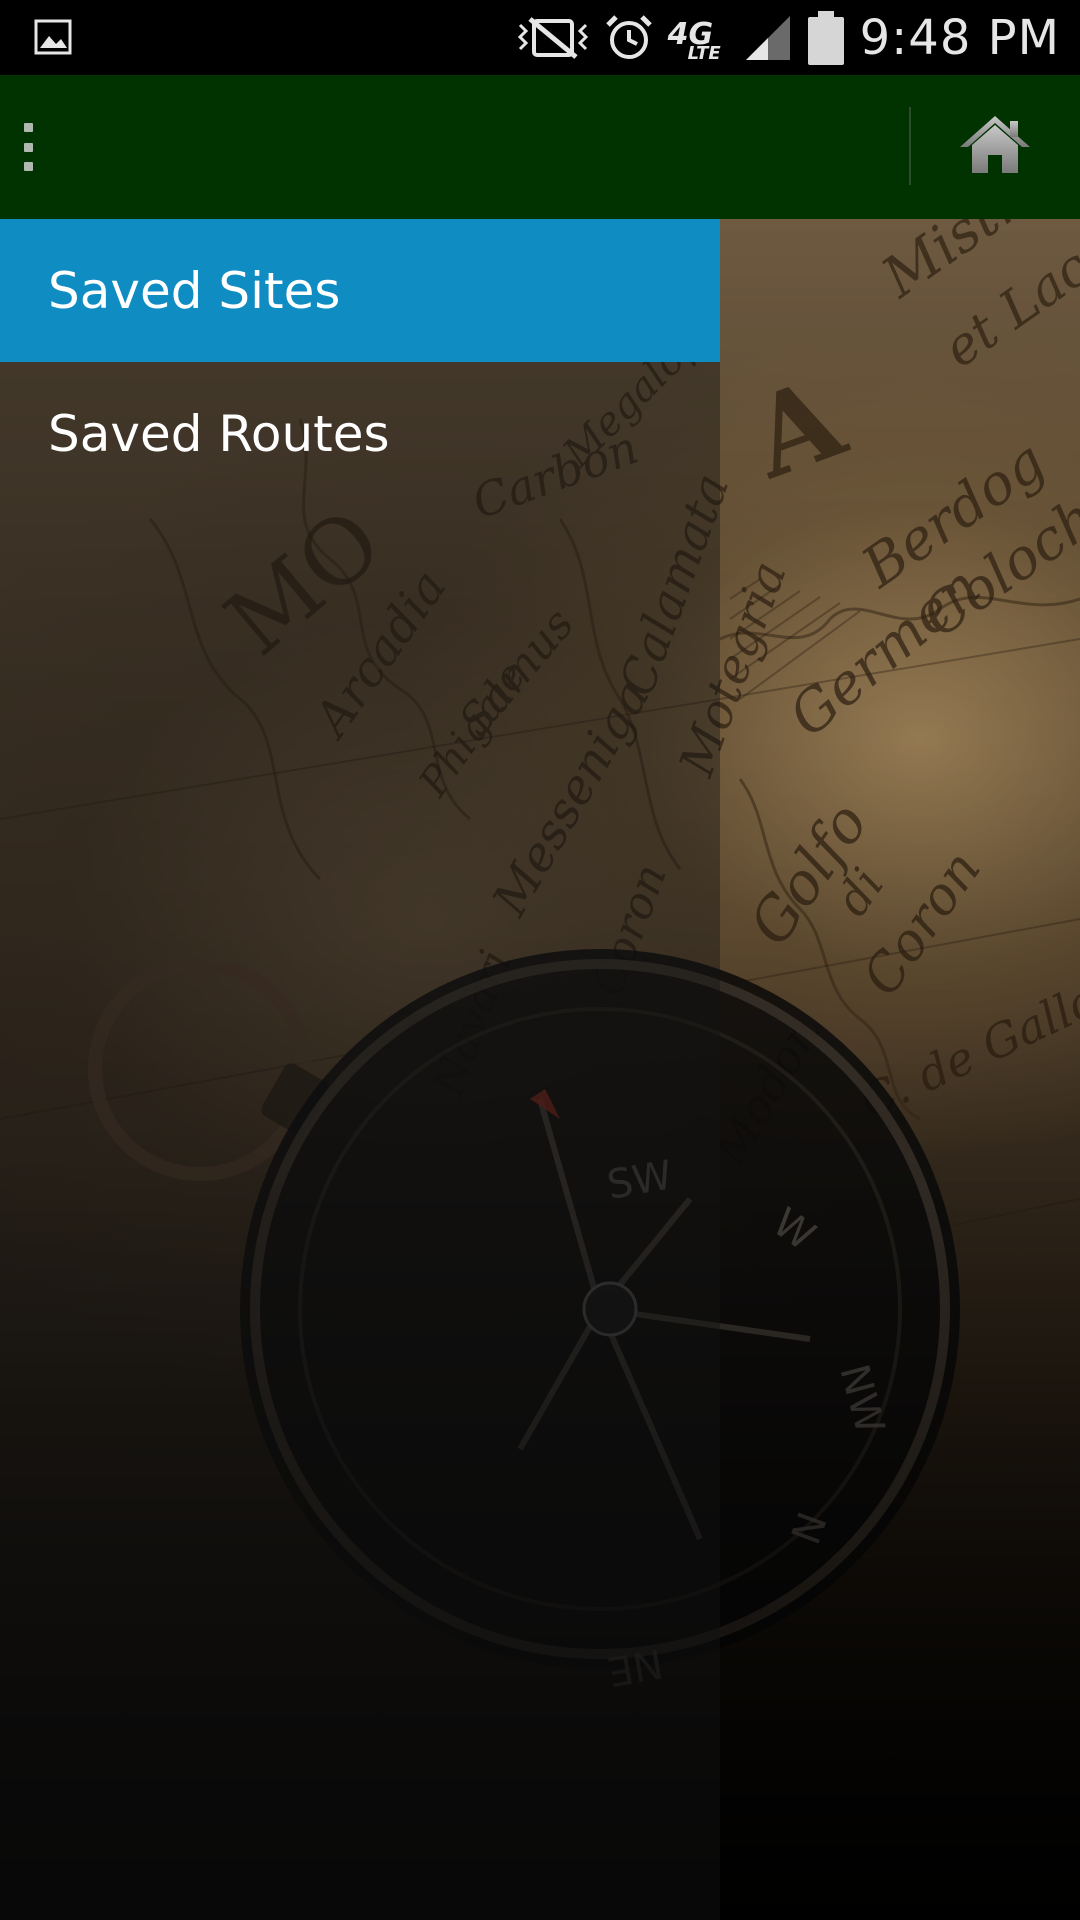 This screenshot has height=1920, width=1080. What do you see at coordinates (826, 38) in the screenshot?
I see `battery-icon` at bounding box center [826, 38].